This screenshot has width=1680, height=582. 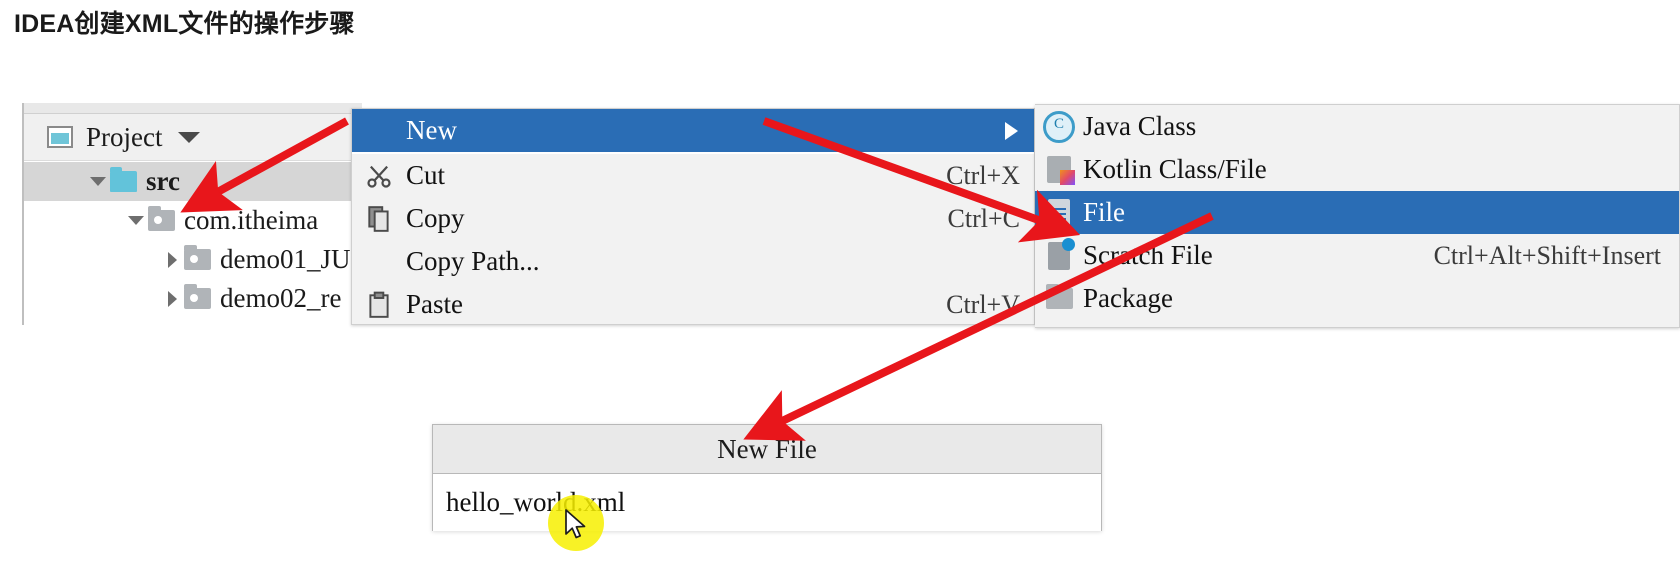 What do you see at coordinates (983, 218) in the screenshot?
I see `context-menu-item-shortcut: Ctrl+C` at bounding box center [983, 218].